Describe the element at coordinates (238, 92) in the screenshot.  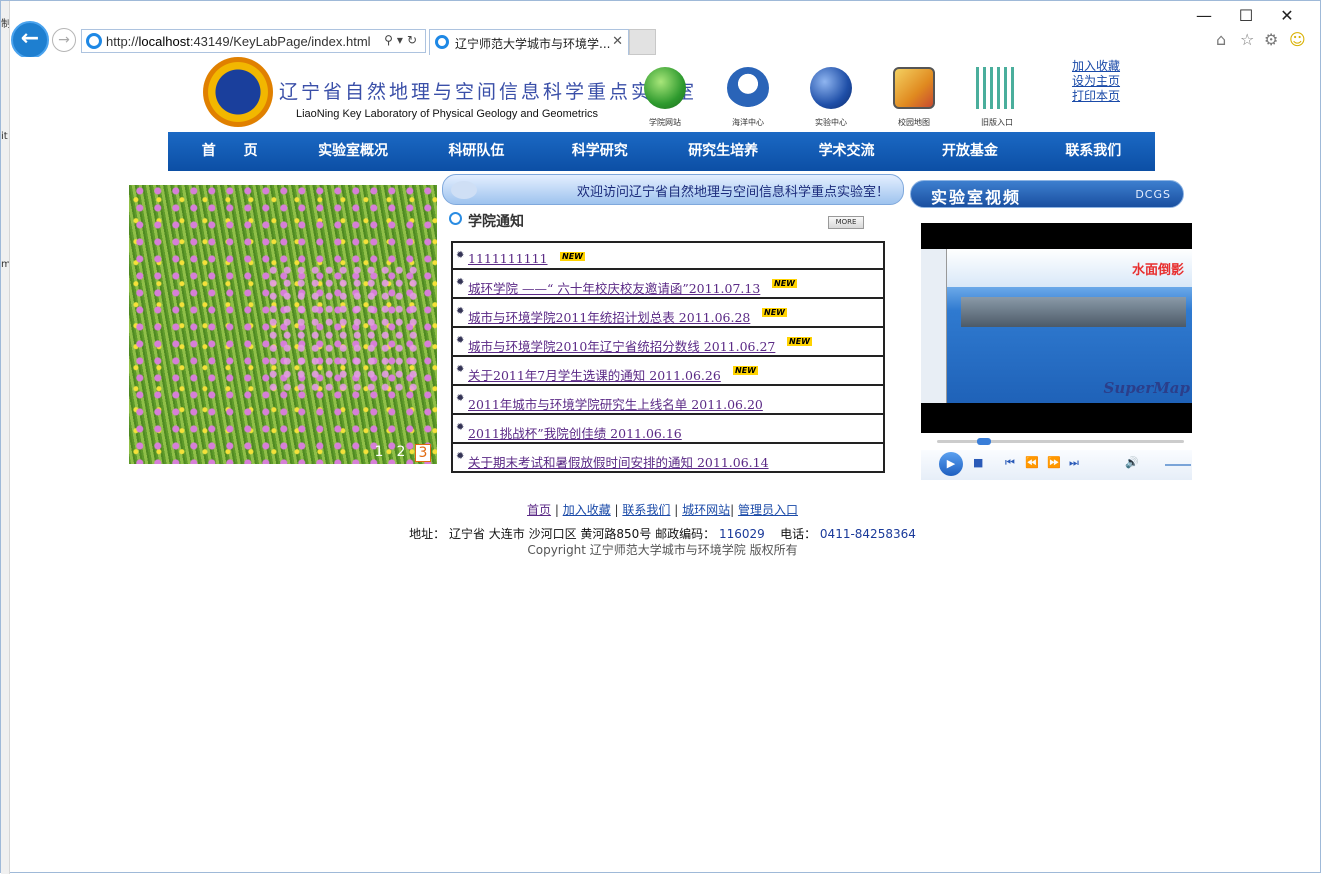
I see `lab-logo` at that location.